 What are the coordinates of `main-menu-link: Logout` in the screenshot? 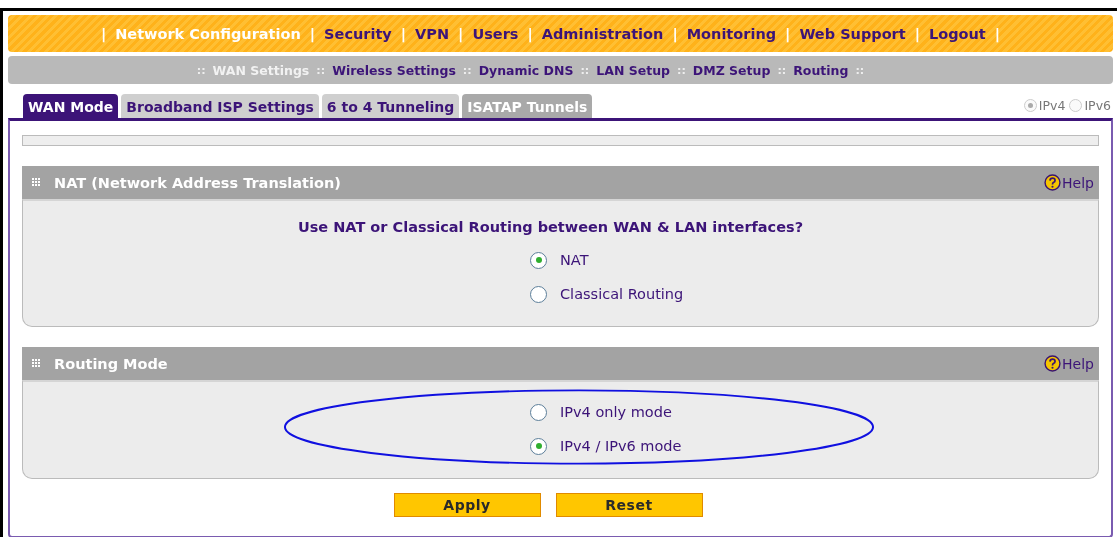 It's located at (957, 33).